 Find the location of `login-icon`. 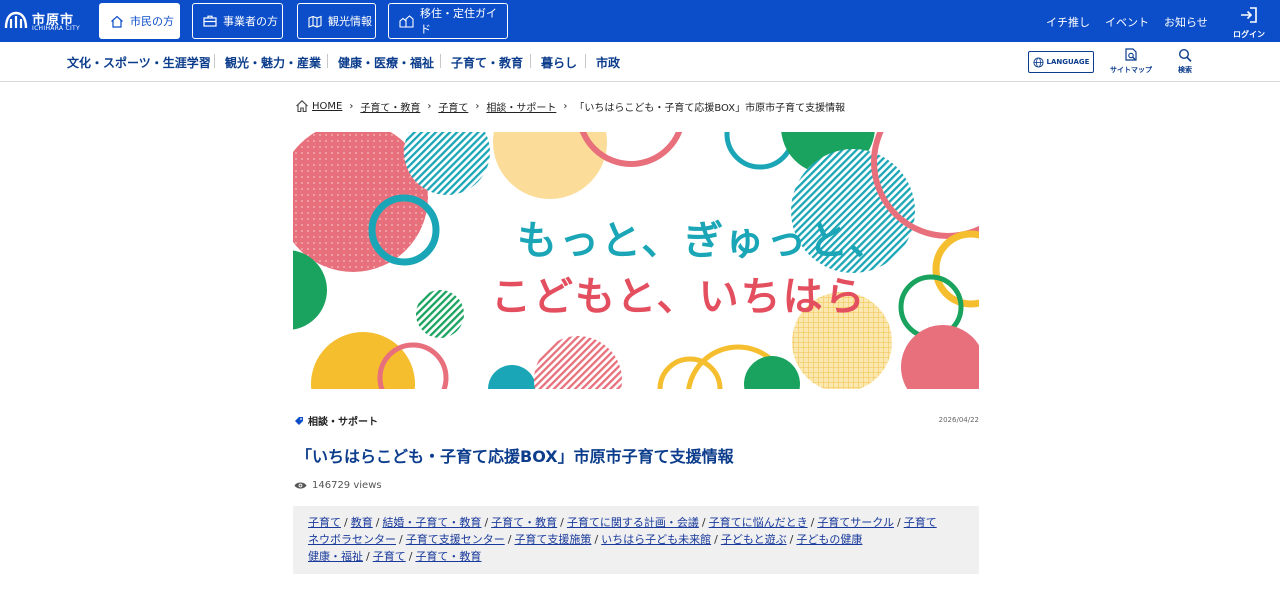

login-icon is located at coordinates (1249, 15).